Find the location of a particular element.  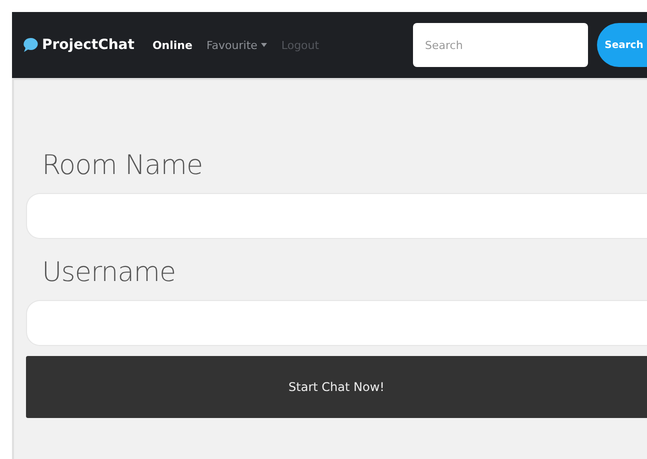

field-label: Room Name is located at coordinates (123, 165).